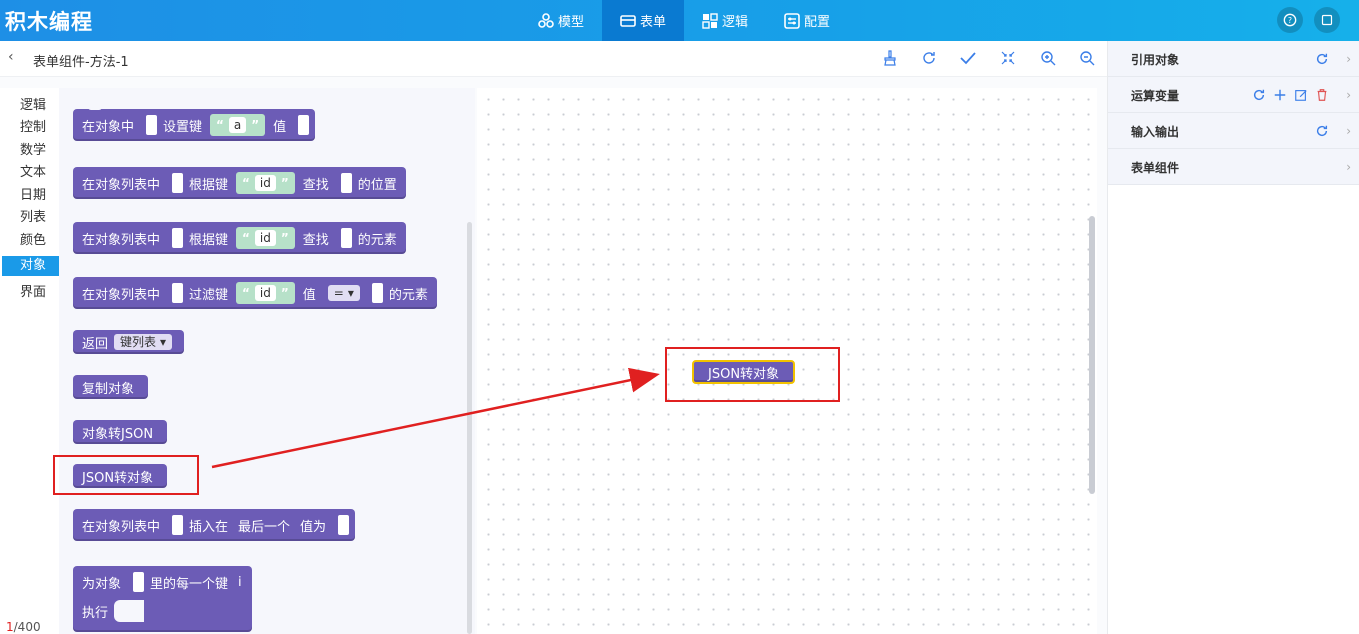 The height and width of the screenshot is (634, 1359). What do you see at coordinates (30, 266) in the screenshot?
I see `category-object: 对象` at bounding box center [30, 266].